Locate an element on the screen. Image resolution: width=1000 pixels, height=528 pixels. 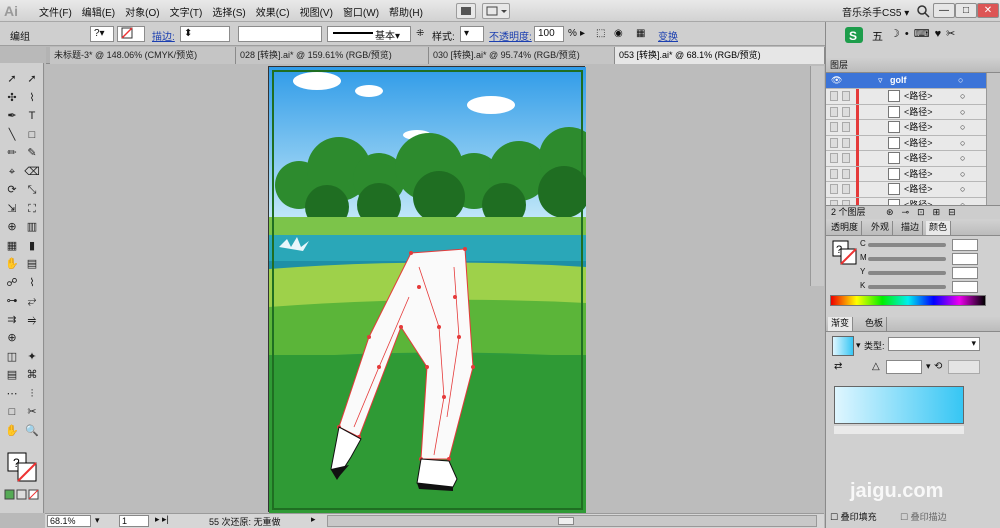
opacity-field: 100 is located at coordinates (549, 34).